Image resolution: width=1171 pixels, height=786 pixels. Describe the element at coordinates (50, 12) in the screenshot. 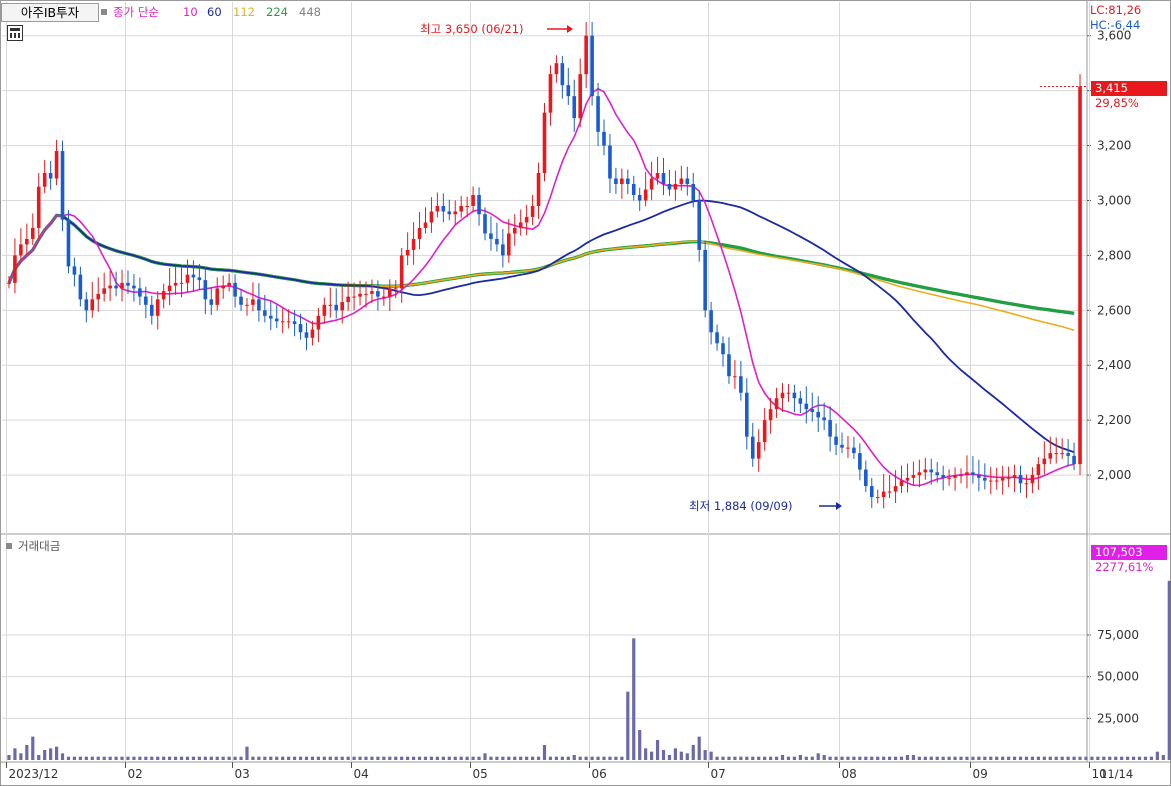

I see `stock-name-box: 아주IB투자` at that location.